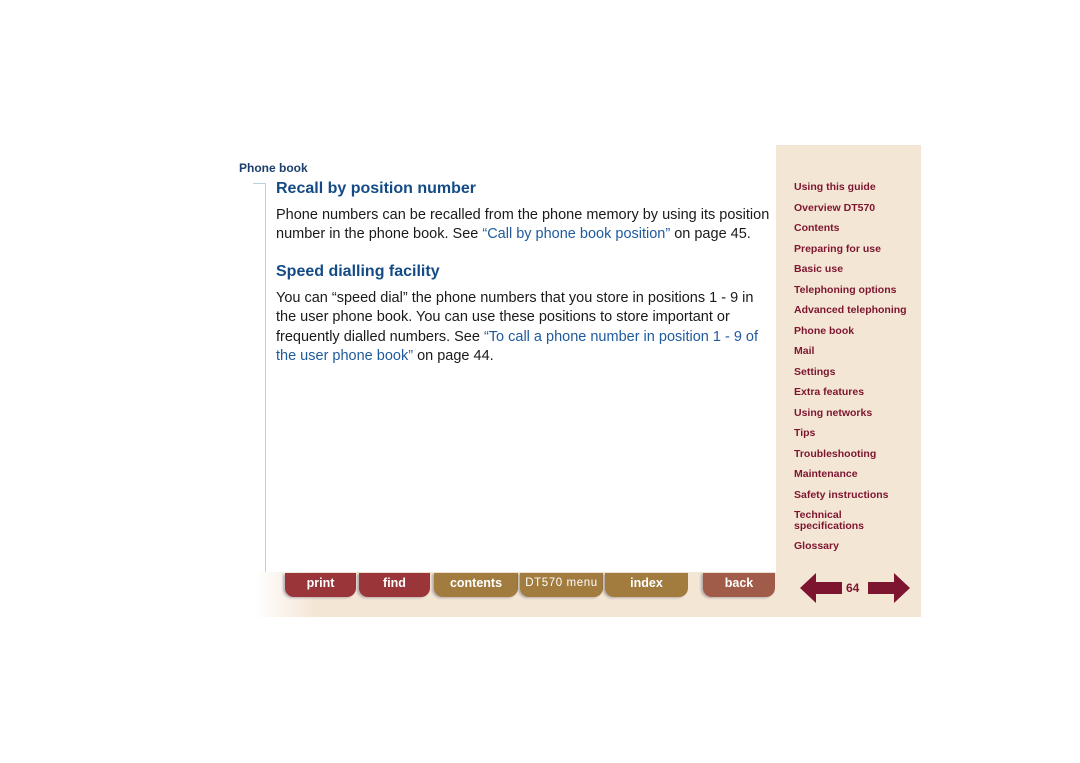  Describe the element at coordinates (273, 168) in the screenshot. I see `section-label: Phone book` at that location.